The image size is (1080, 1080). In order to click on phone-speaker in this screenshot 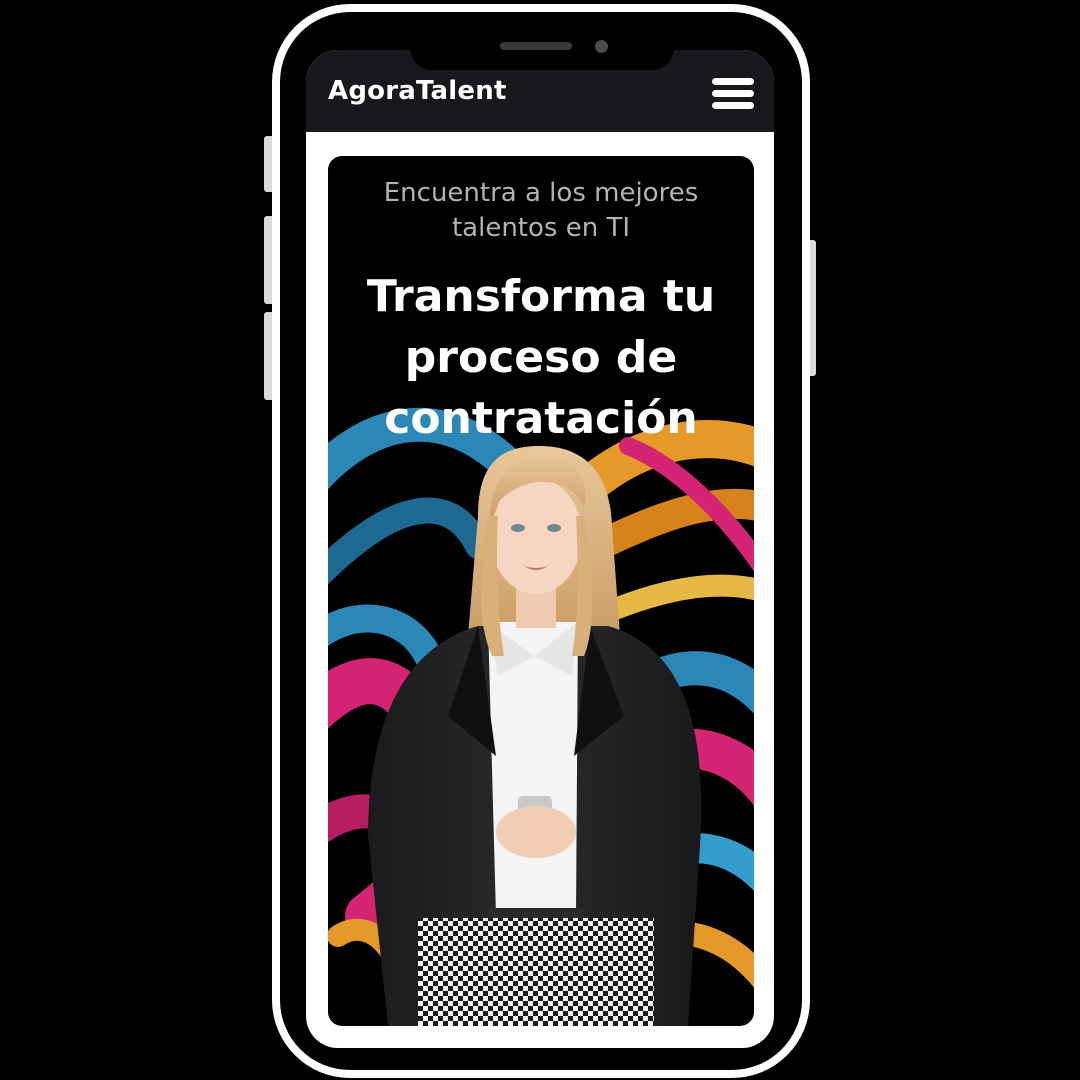, I will do `click(536, 46)`.